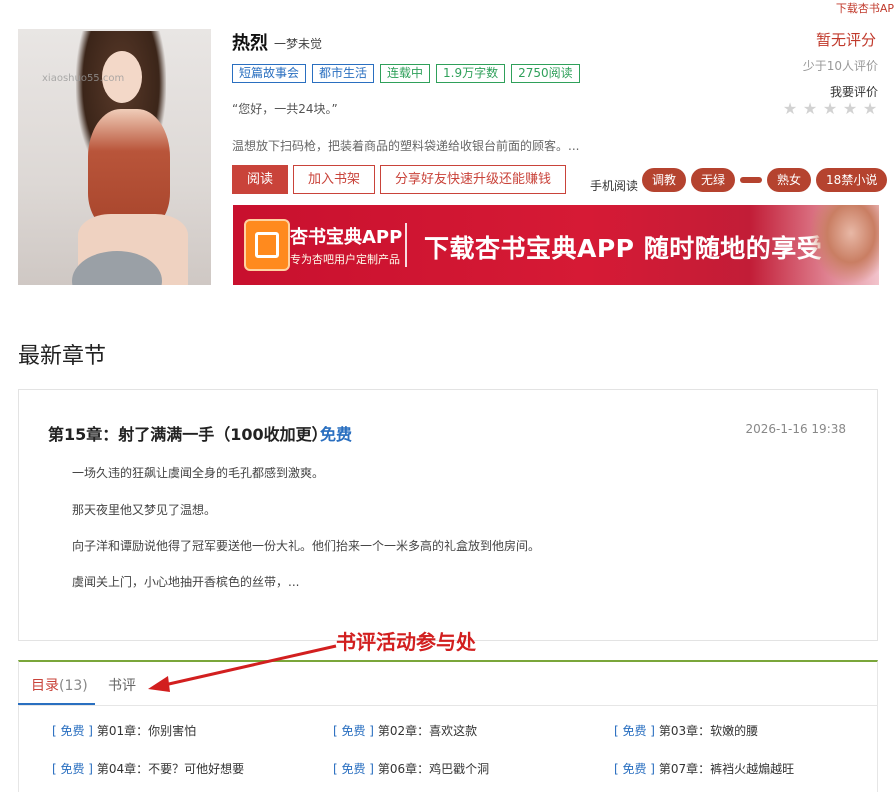  What do you see at coordinates (73, 686) in the screenshot?
I see `tab-toc-count: (13)` at bounding box center [73, 686].